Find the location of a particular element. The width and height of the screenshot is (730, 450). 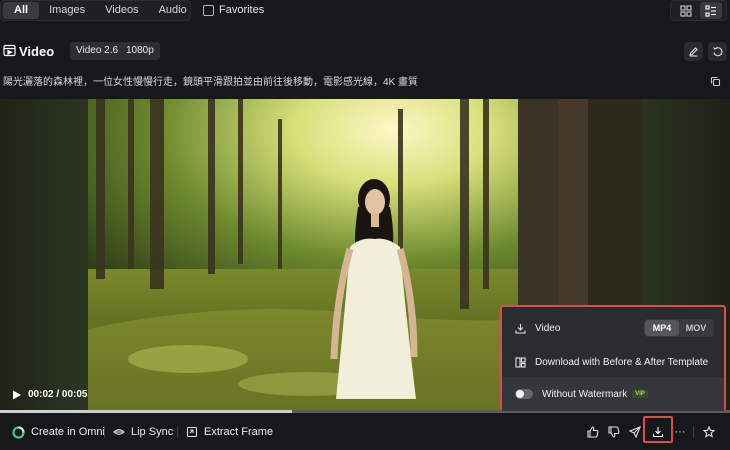

tab-images: Images is located at coordinates (67, 10).